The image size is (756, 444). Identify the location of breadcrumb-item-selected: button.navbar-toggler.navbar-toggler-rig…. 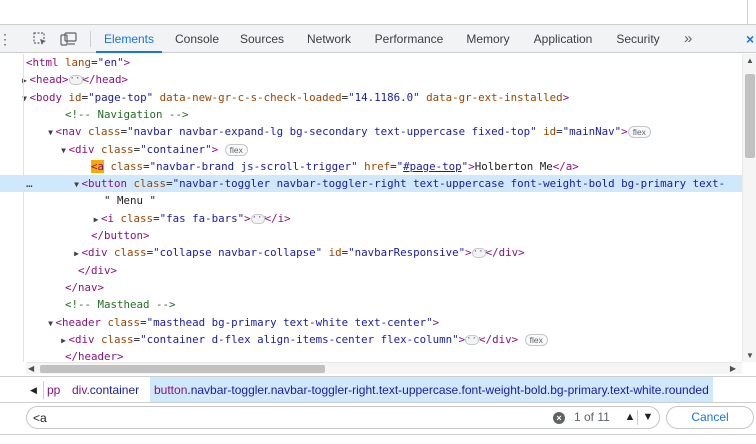
(431, 390).